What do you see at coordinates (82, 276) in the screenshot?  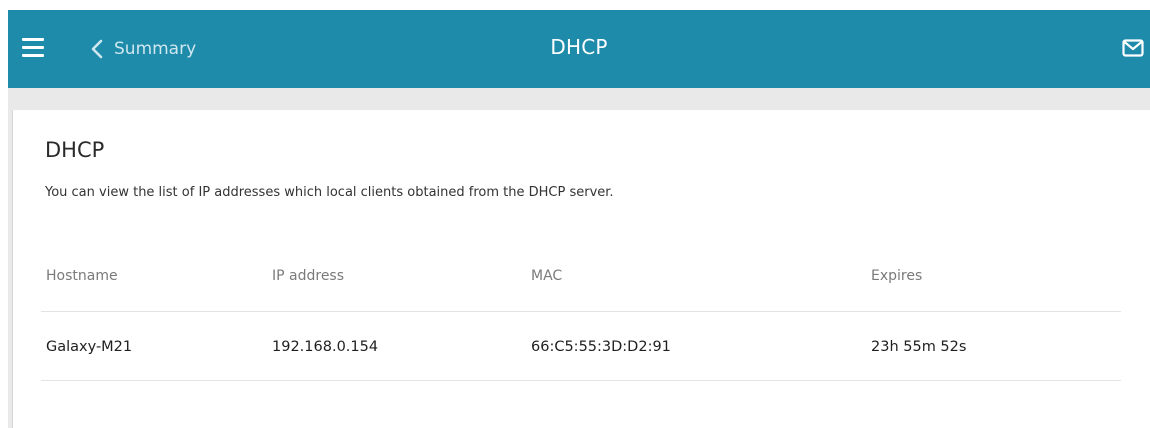 I see `column-header-hostname: Hostname` at bounding box center [82, 276].